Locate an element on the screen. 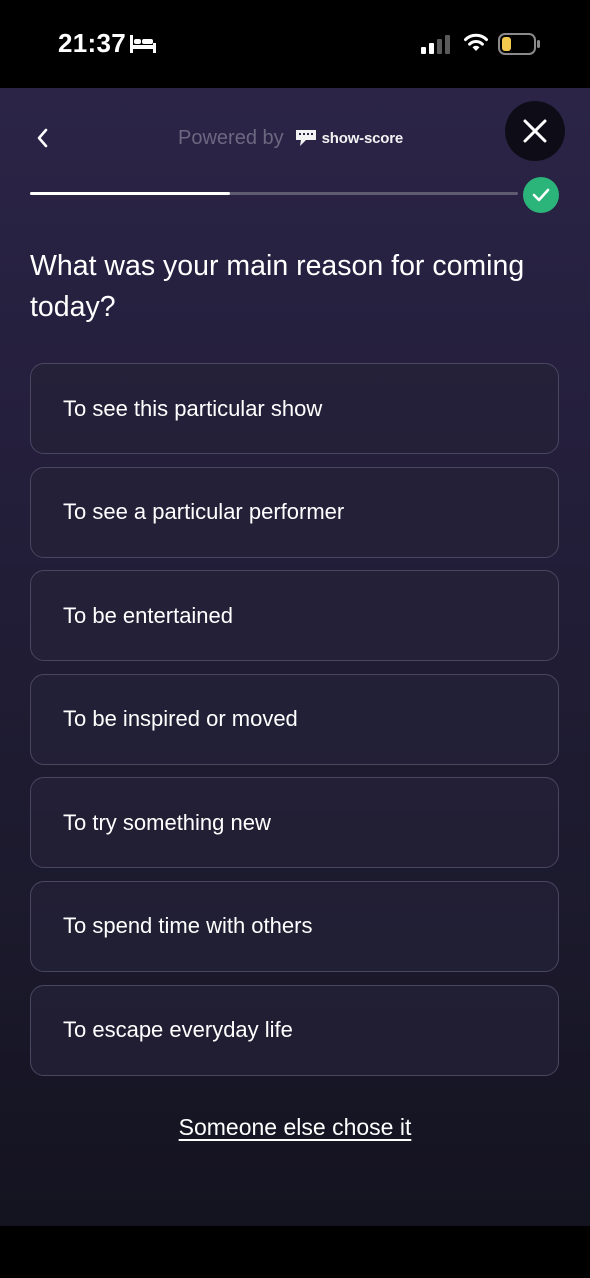 The image size is (590, 1278). battery-low-icon is located at coordinates (520, 46).